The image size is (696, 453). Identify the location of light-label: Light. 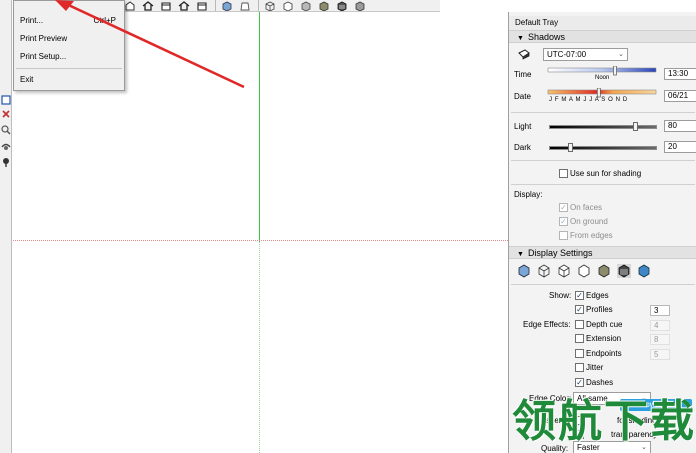
(523, 126).